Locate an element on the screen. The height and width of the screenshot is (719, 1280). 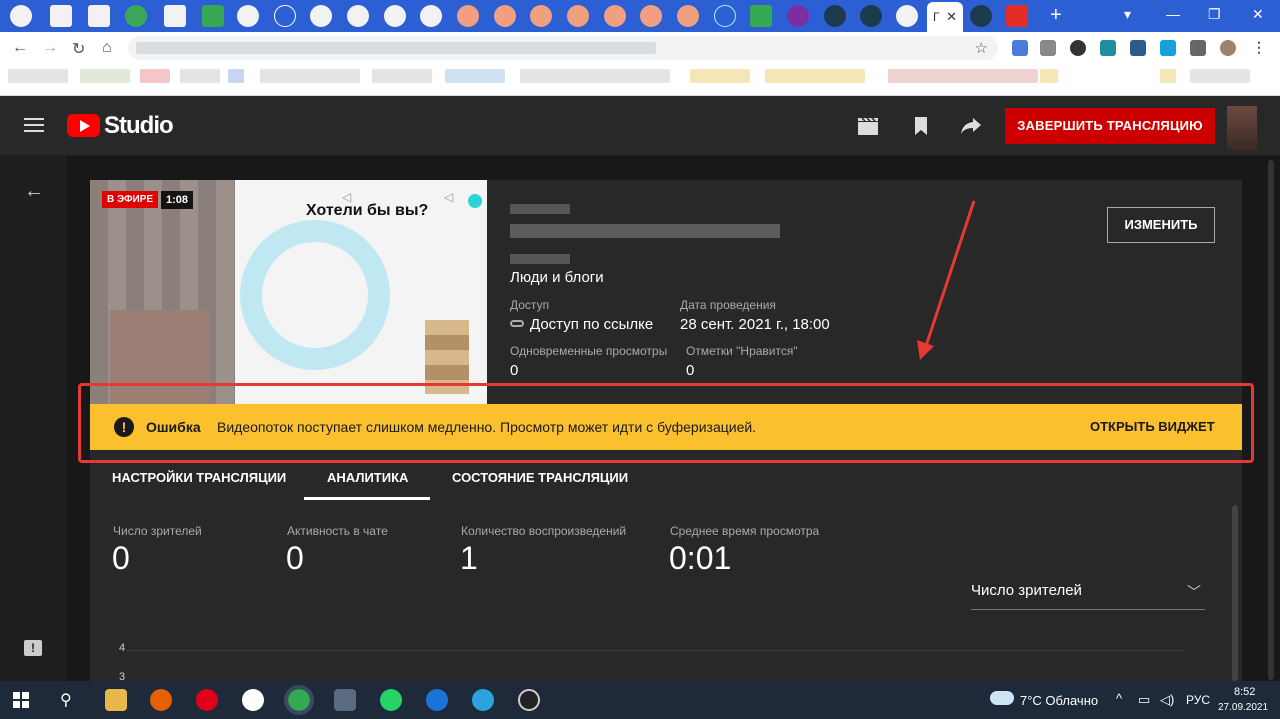
network-icon: ▭ is located at coordinates (1144, 700).